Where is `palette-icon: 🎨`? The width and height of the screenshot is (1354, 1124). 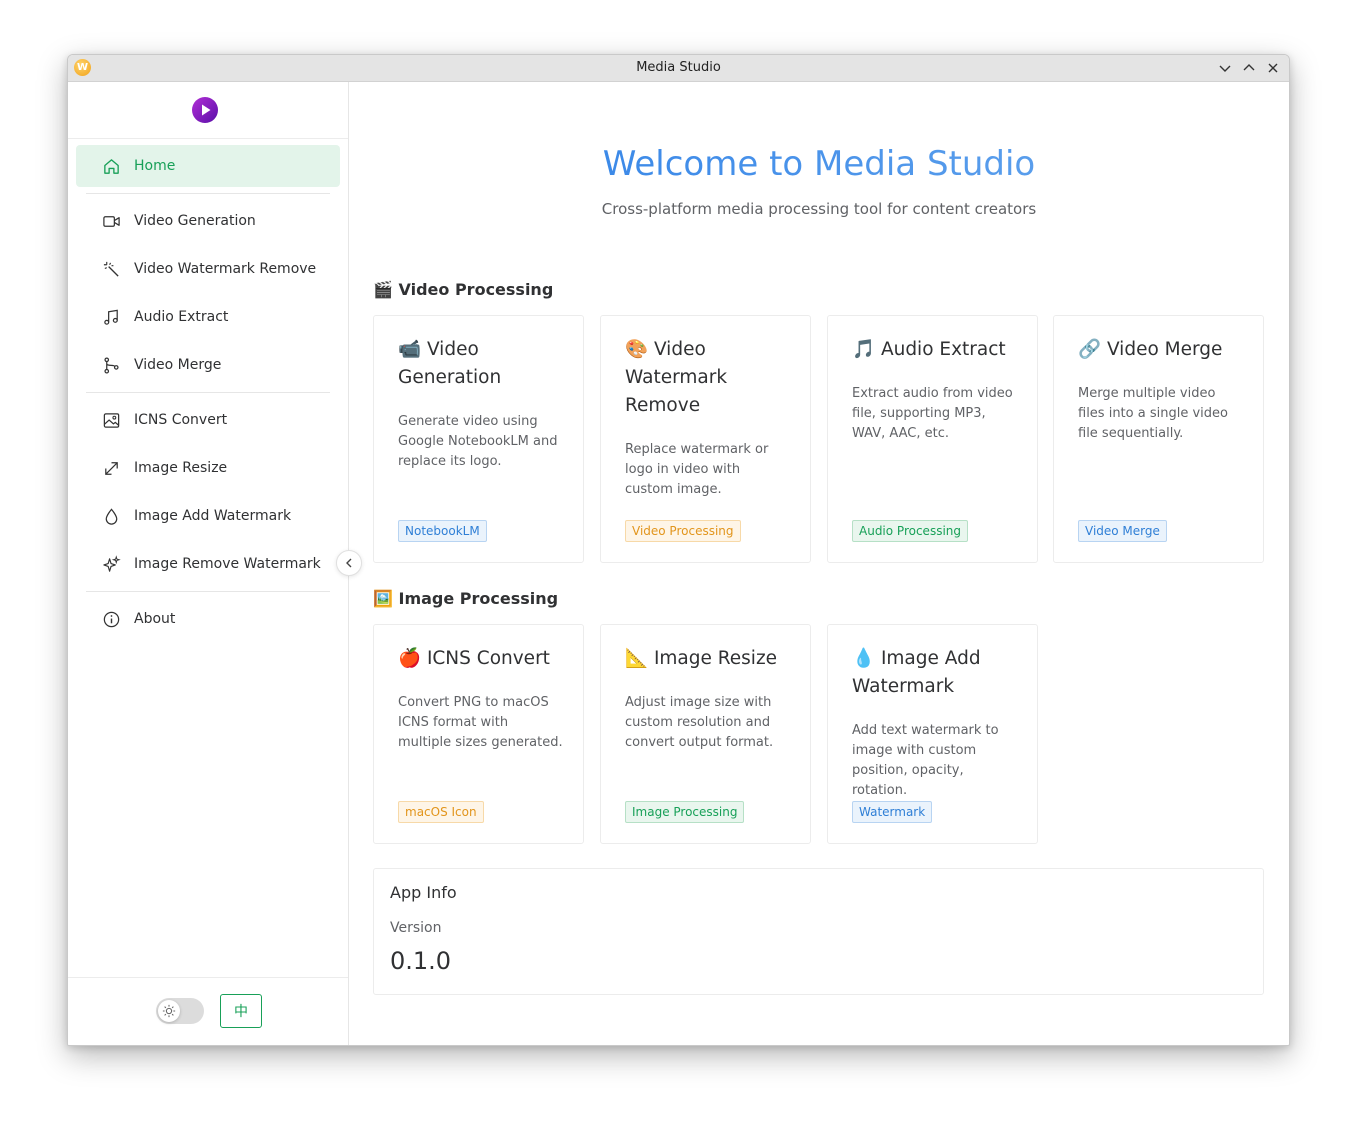
palette-icon: 🎨 is located at coordinates (637, 349).